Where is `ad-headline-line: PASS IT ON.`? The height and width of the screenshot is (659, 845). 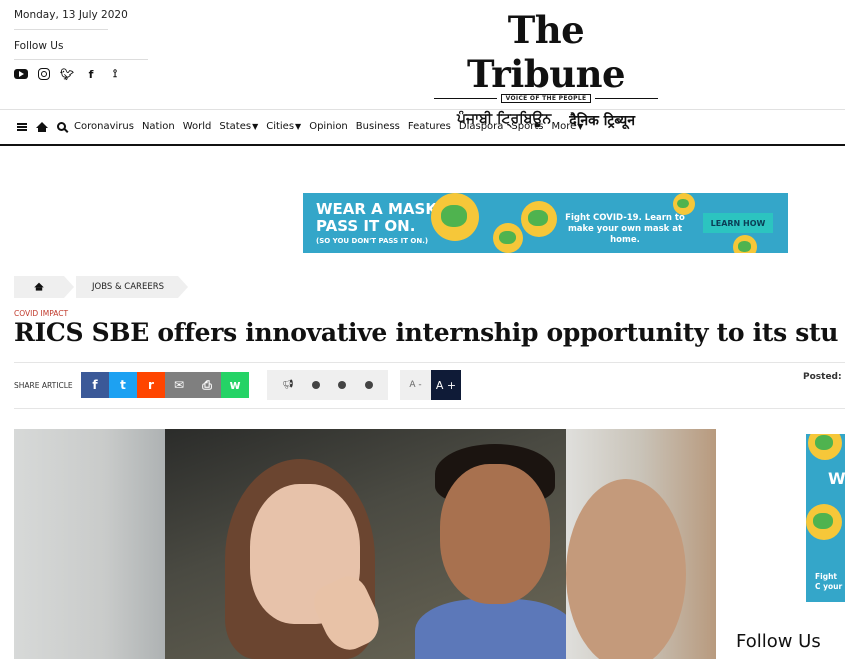 ad-headline-line: PASS IT ON. is located at coordinates (366, 226).